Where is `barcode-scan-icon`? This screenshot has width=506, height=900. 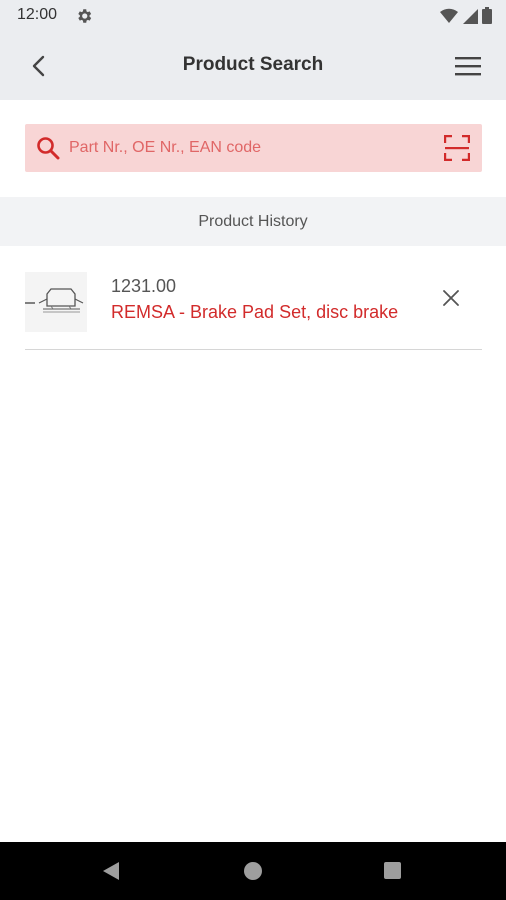 barcode-scan-icon is located at coordinates (457, 148).